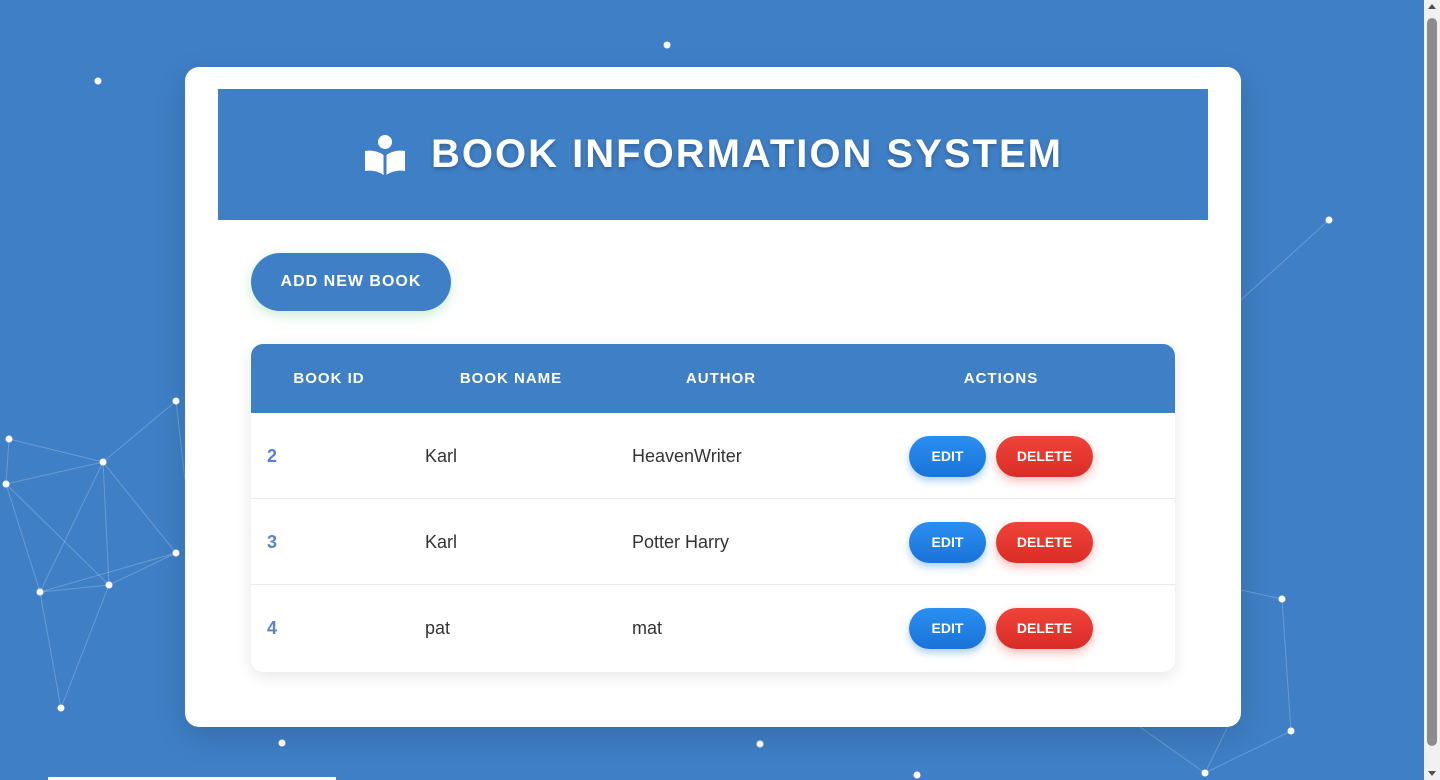 The image size is (1440, 780). What do you see at coordinates (385, 155) in the screenshot?
I see `book-reader-icon` at bounding box center [385, 155].